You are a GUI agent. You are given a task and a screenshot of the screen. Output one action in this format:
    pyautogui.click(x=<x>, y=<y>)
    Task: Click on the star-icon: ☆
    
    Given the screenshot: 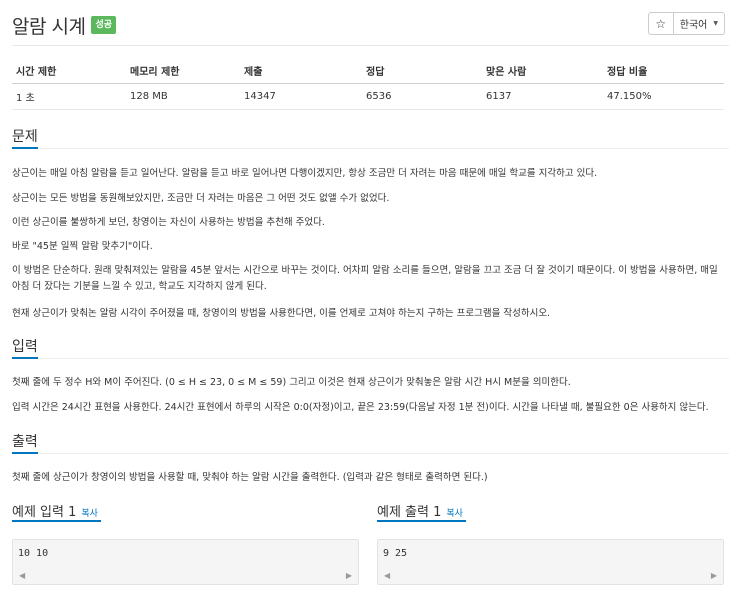 What is the action you would take?
    pyautogui.click(x=661, y=23)
    